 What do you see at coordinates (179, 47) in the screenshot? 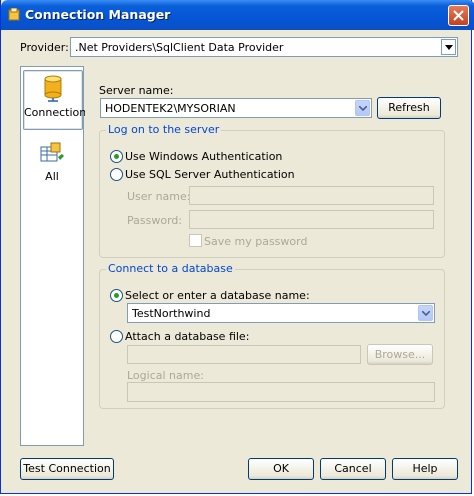
I see `provider-value: .Net Providers\SqlClient Data Provider` at bounding box center [179, 47].